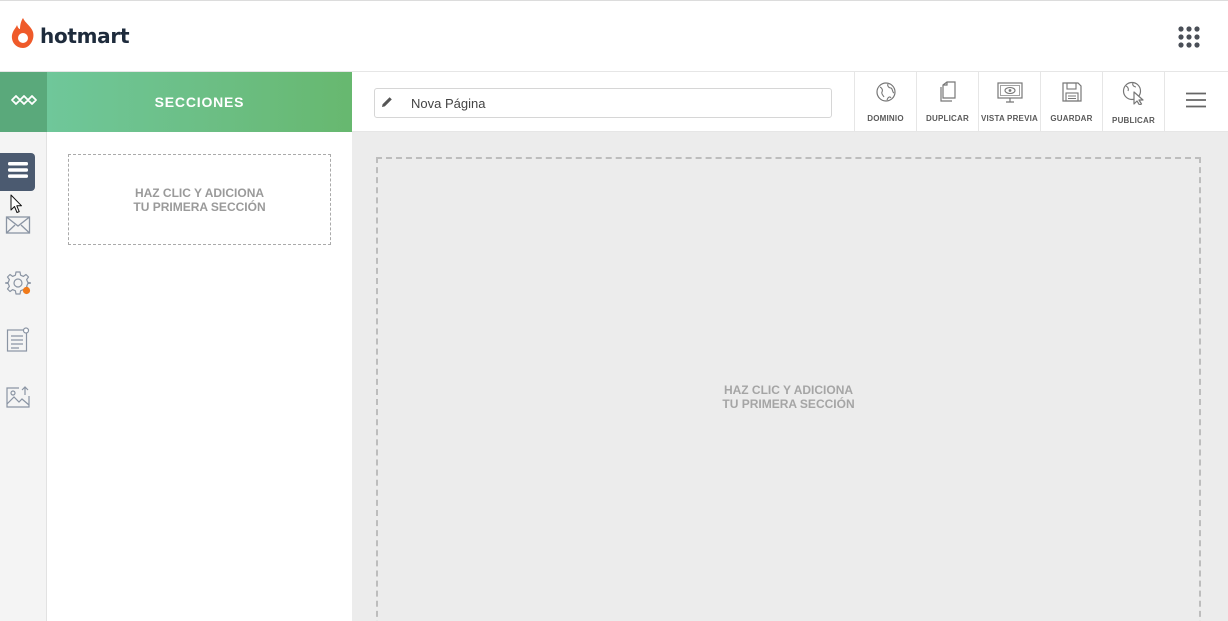 The width and height of the screenshot is (1228, 621). I want to click on rail-item-settings, so click(17, 285).